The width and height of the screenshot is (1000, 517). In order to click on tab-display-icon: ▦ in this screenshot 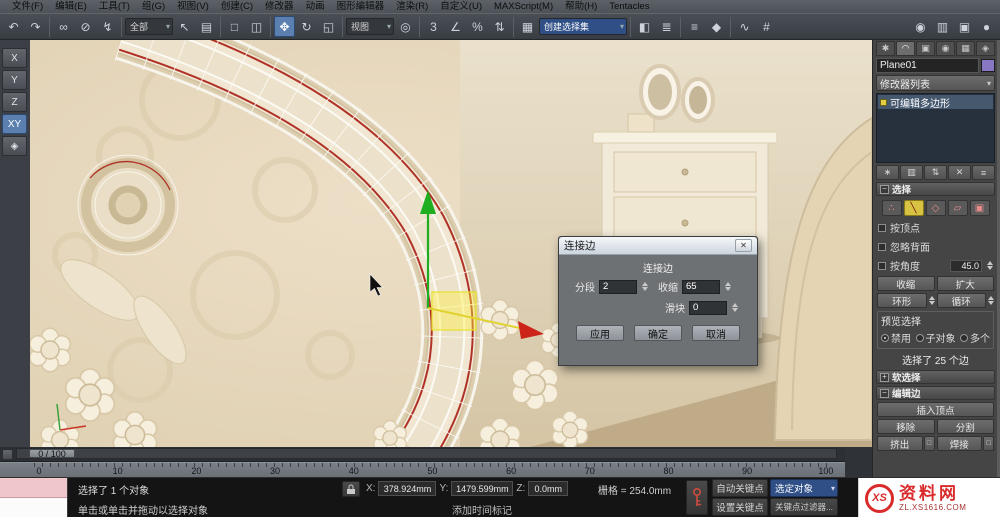, I will do `click(965, 48)`.